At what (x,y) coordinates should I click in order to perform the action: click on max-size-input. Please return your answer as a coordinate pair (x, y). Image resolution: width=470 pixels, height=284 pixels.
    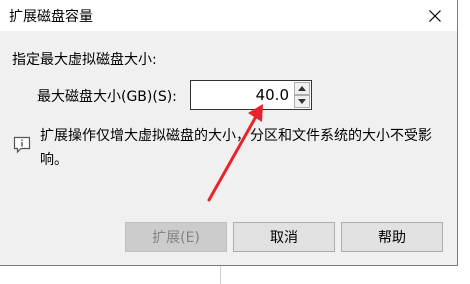
    Looking at the image, I should click on (242, 95).